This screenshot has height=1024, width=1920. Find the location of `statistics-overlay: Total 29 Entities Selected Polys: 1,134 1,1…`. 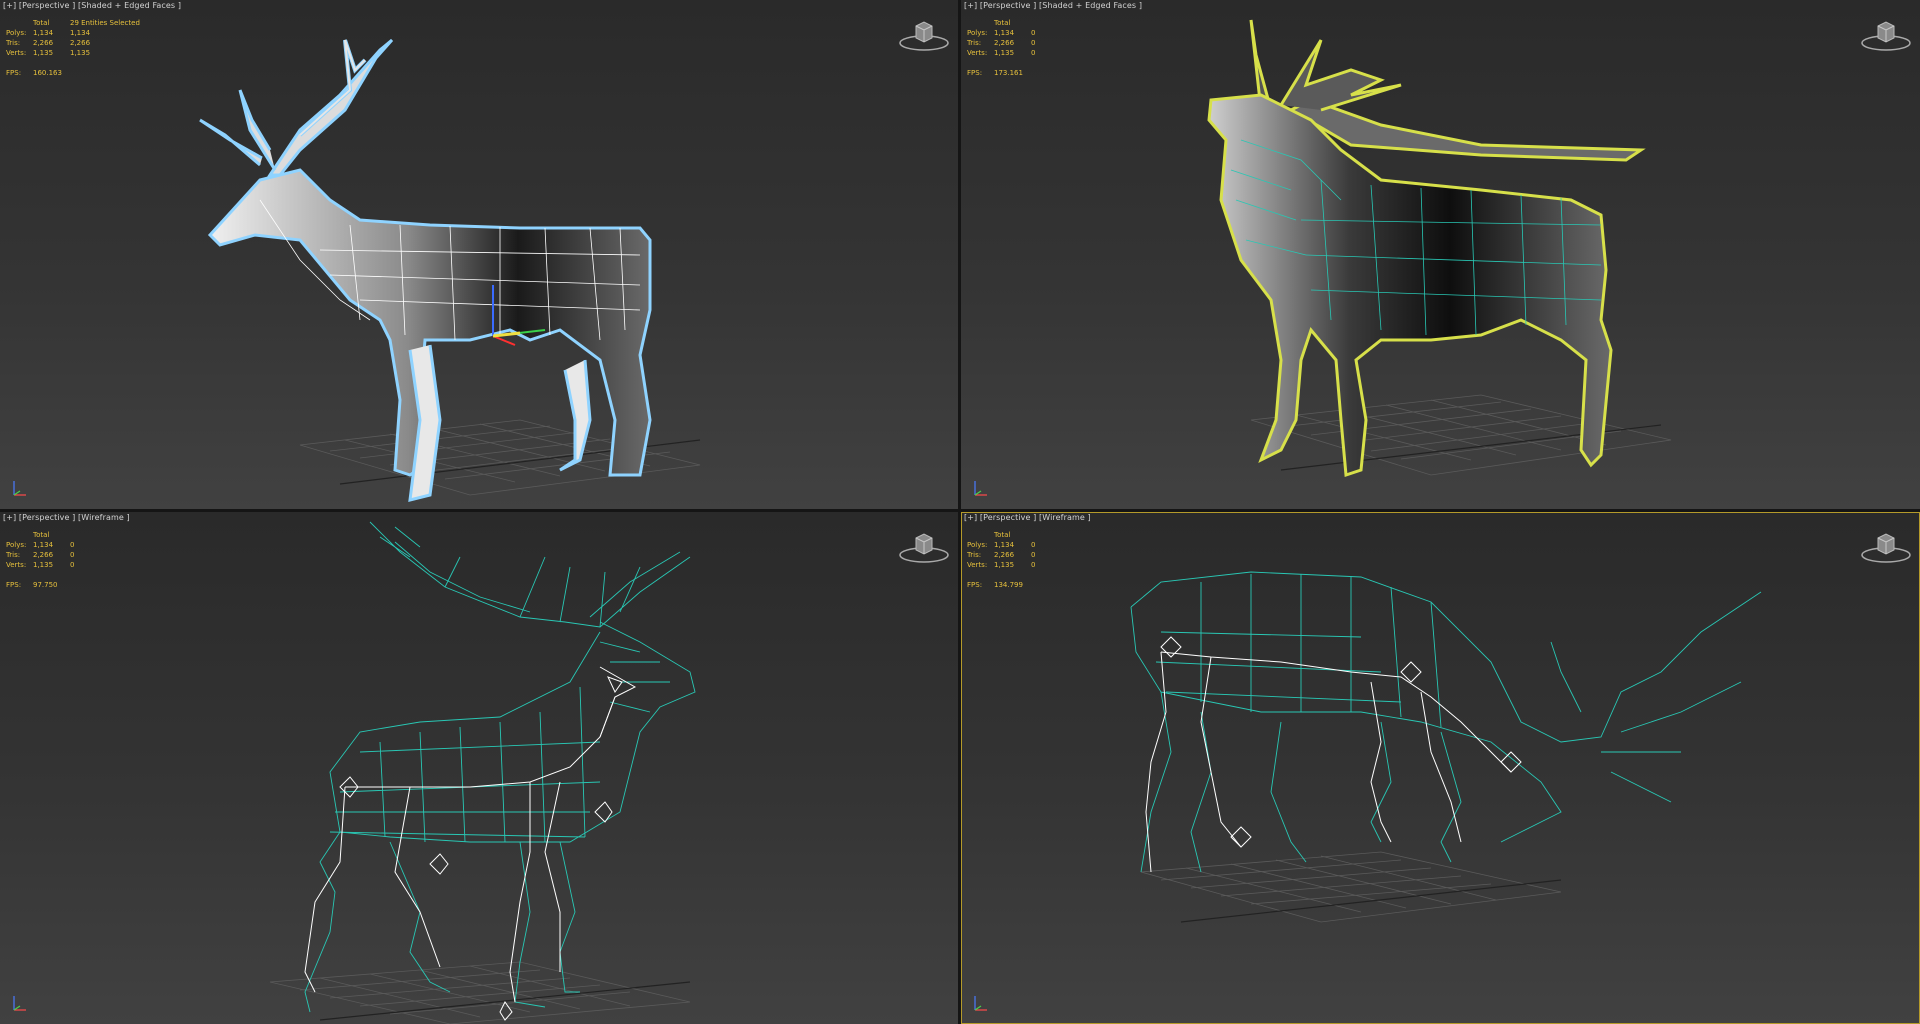

statistics-overlay: Total 29 Entities Selected Polys: 1,134 1,1… is located at coordinates (73, 48).